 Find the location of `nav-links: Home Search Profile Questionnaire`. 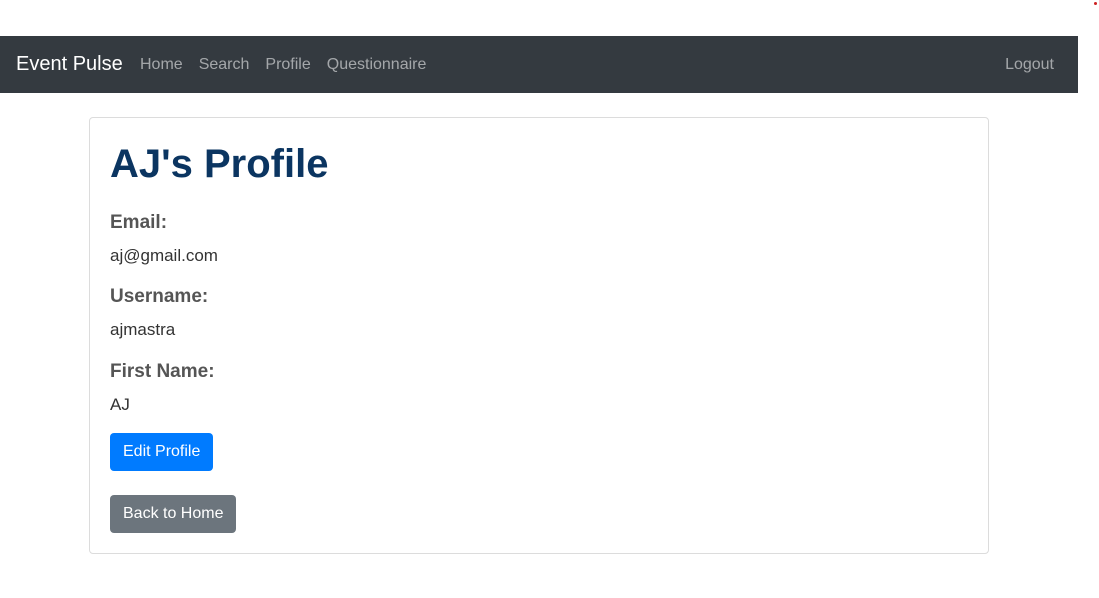

nav-links: Home Search Profile Questionnaire is located at coordinates (291, 64).